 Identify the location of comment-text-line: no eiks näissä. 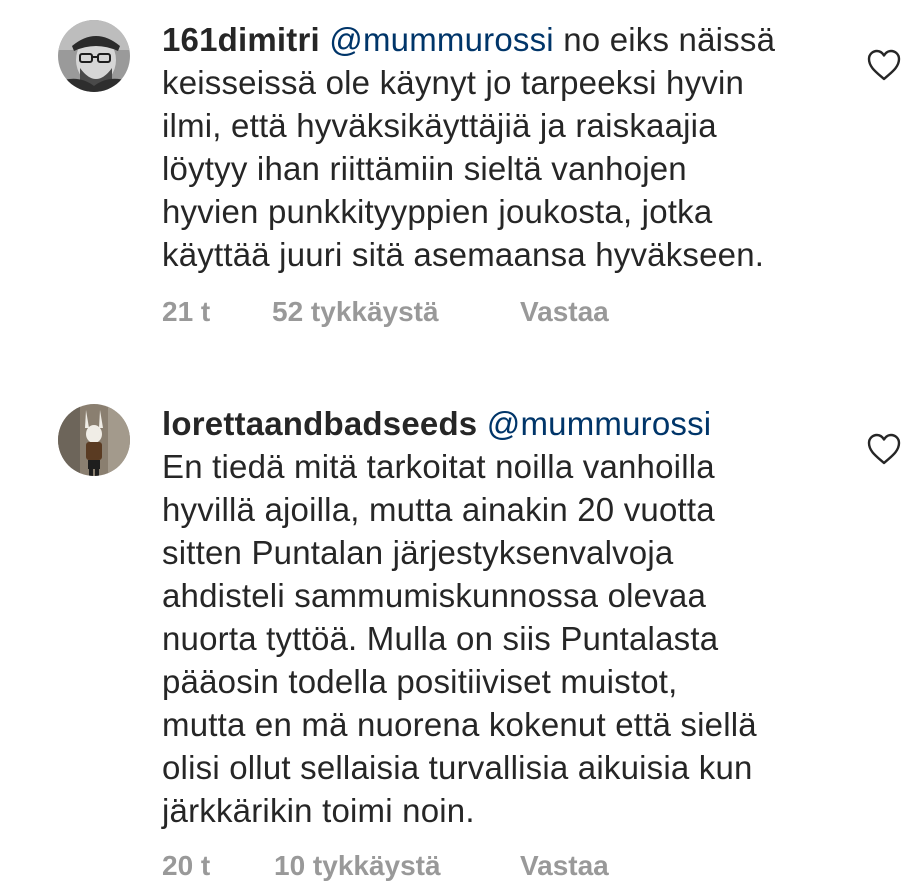
(669, 39).